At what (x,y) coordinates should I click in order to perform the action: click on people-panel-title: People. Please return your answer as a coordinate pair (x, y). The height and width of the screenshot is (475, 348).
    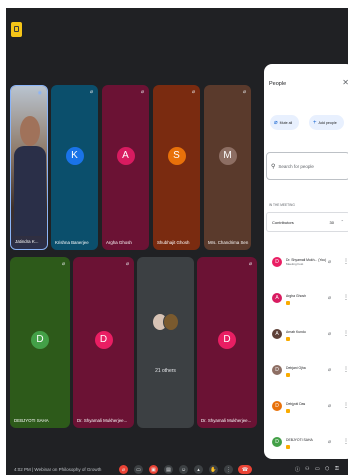
    Looking at the image, I should click on (278, 84).